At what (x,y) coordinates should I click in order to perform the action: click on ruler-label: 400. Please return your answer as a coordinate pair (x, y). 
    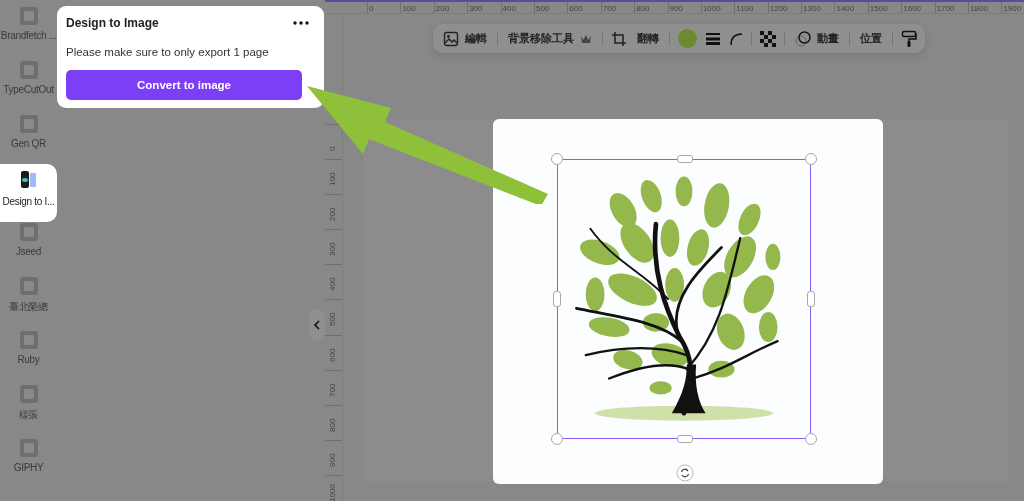
    Looking at the image, I should click on (517, 7).